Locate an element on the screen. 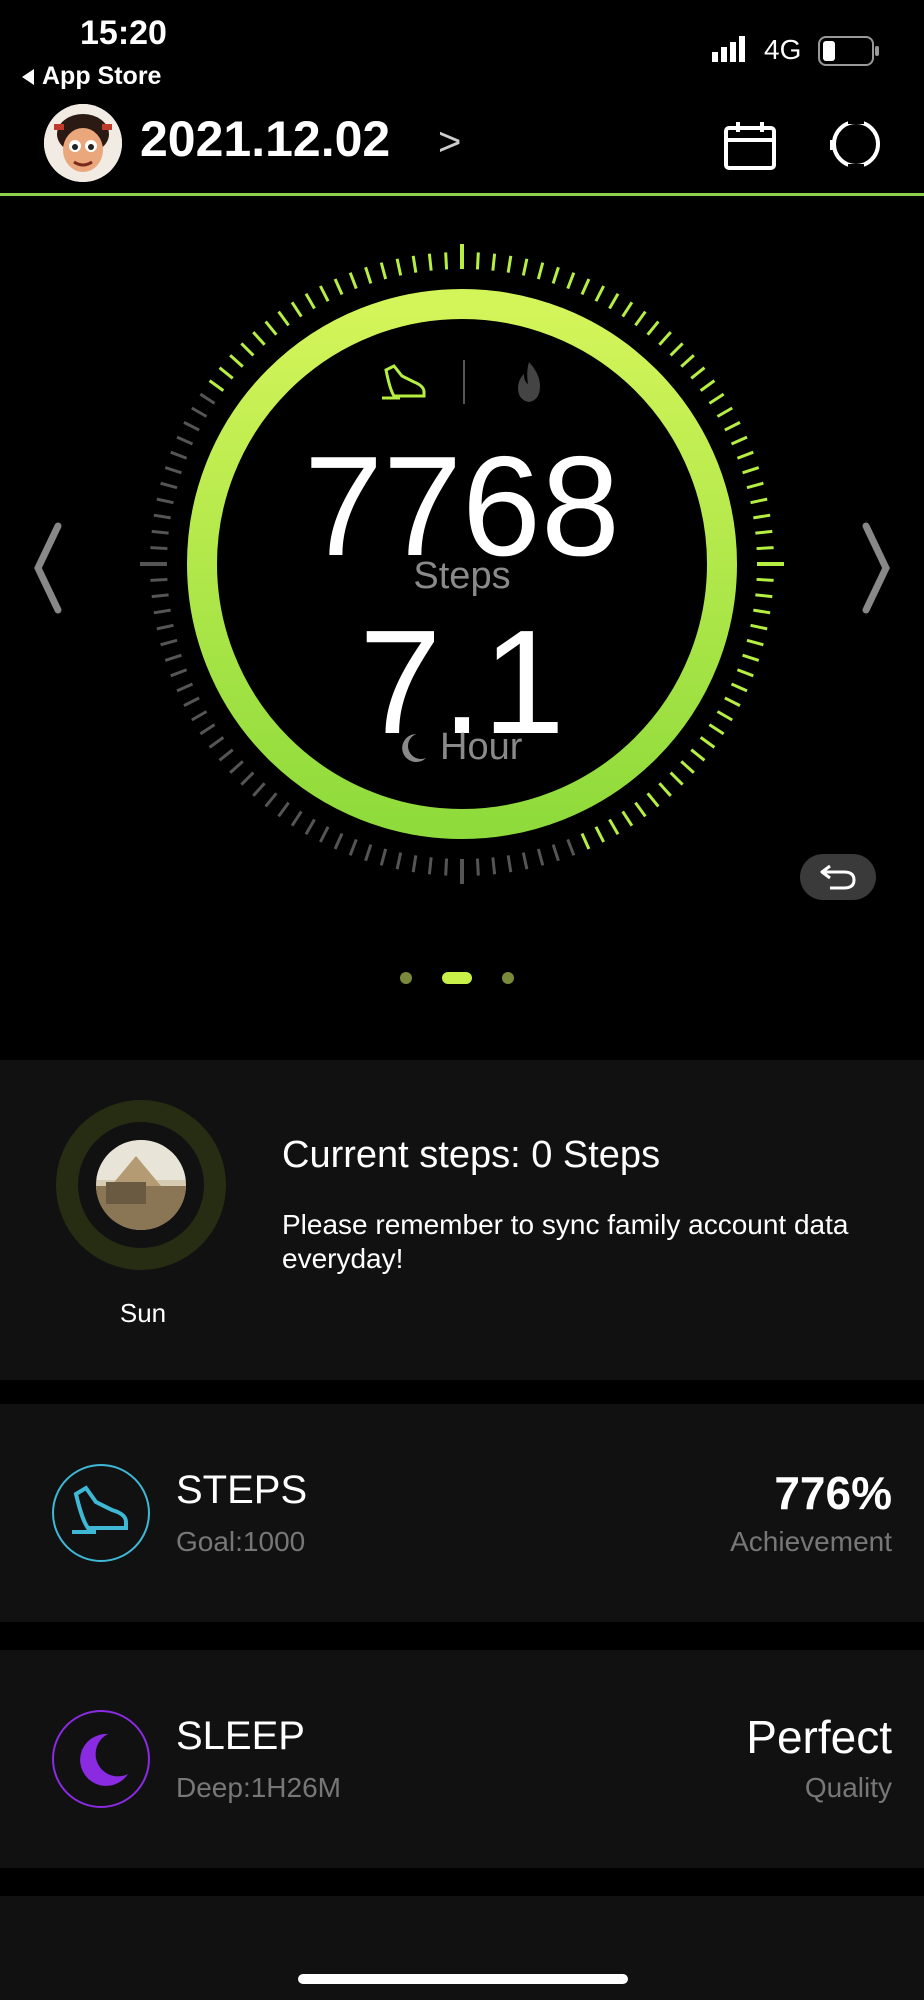 Image resolution: width=924 pixels, height=2000 pixels. family-member-name: Sun is located at coordinates (143, 1313).